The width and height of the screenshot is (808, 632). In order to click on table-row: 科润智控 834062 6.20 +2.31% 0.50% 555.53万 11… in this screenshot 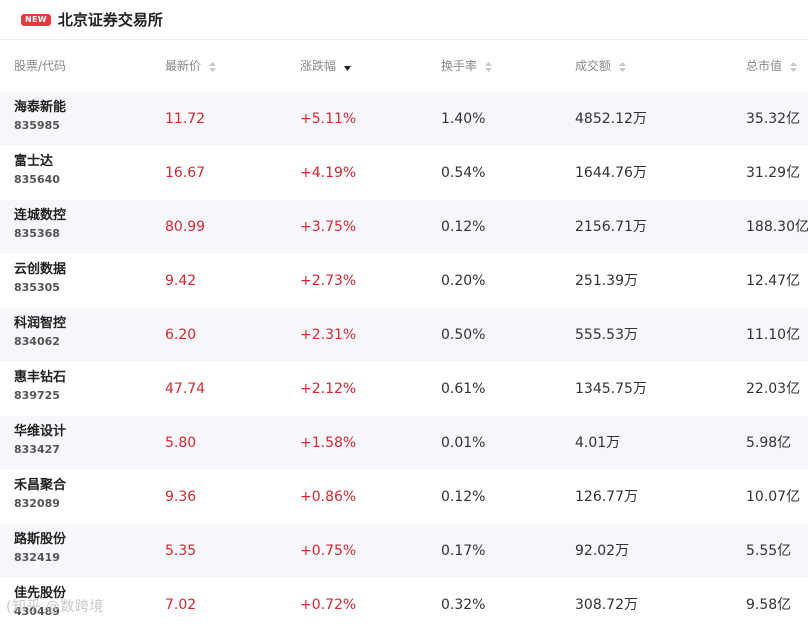, I will do `click(404, 335)`.